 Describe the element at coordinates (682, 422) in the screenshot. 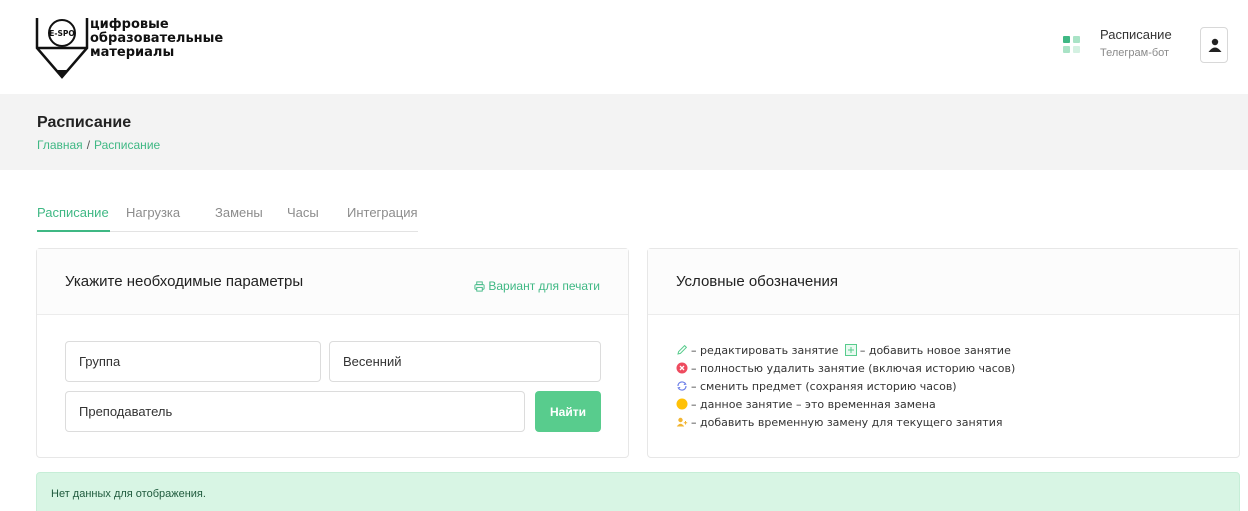

I see `add-user-icon` at that location.